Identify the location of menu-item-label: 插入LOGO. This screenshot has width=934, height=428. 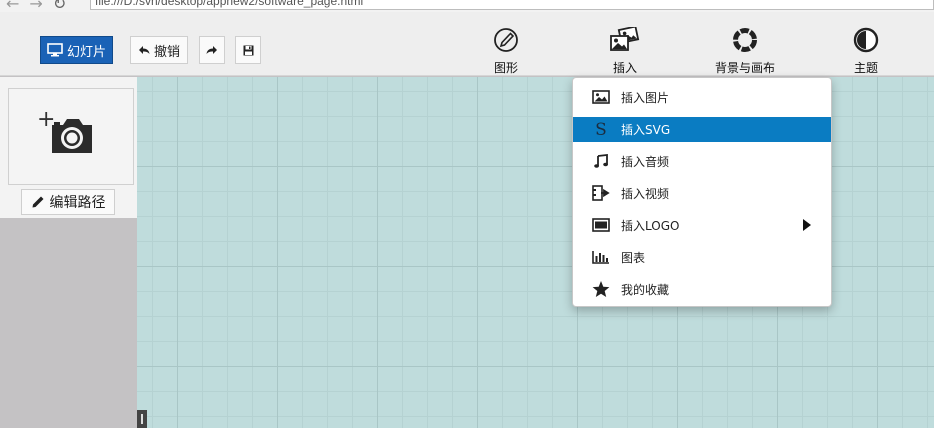
(650, 225).